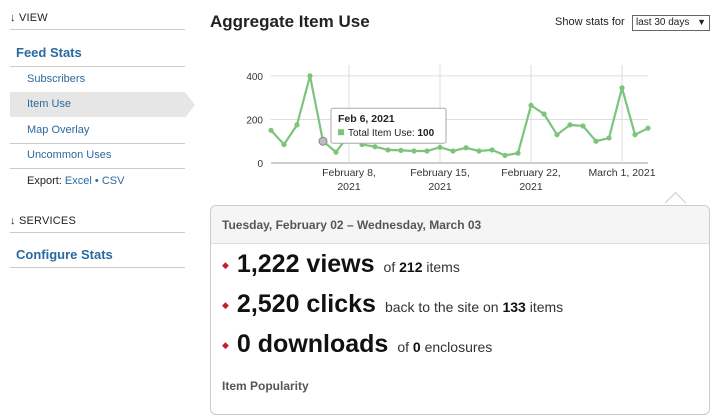 The height and width of the screenshot is (415, 724). I want to click on y-tick-label: 400, so click(254, 77).